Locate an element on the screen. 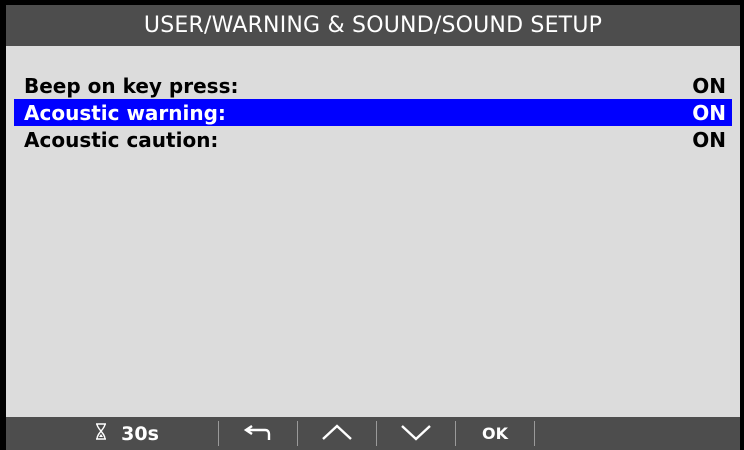 The image size is (744, 450). softkey-bar: 30s OK is located at coordinates (373, 433).